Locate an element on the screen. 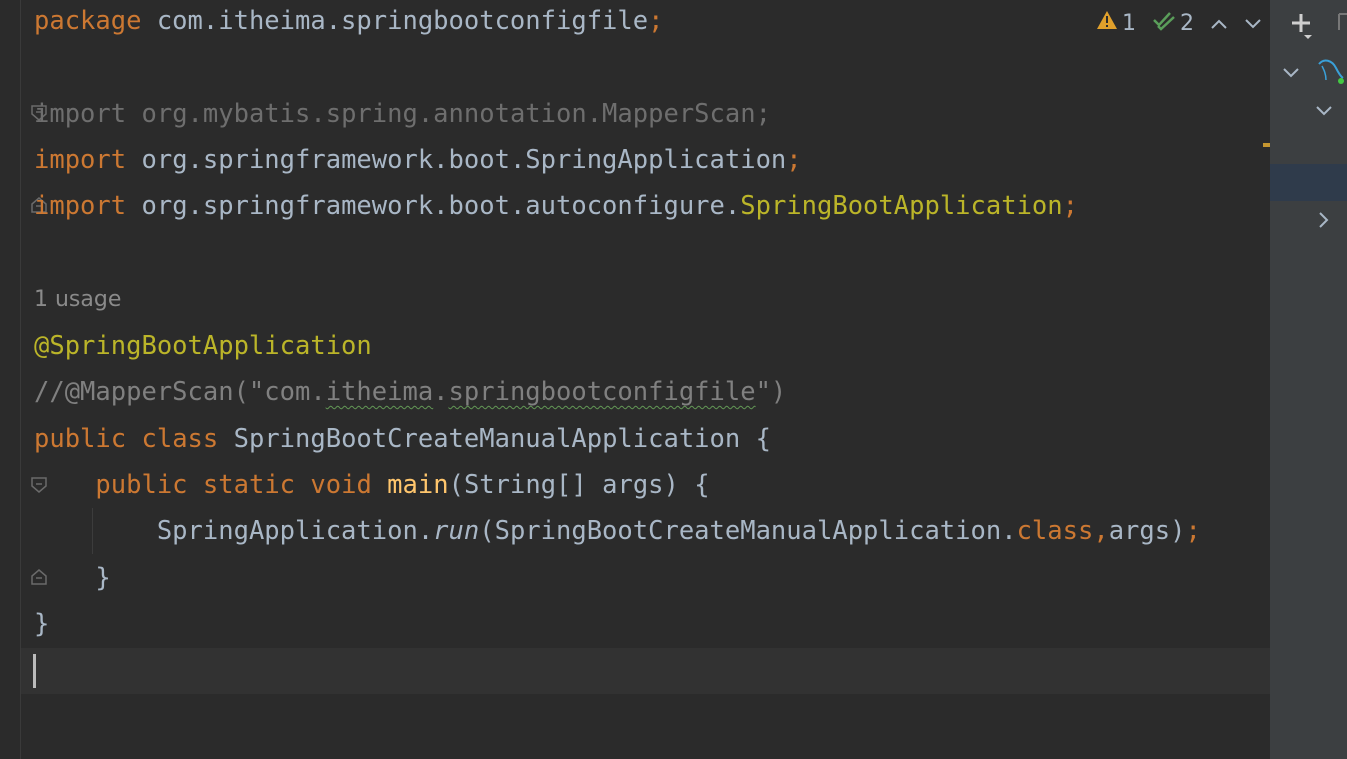 This screenshot has height=759, width=1347. selected-tree-row is located at coordinates (1308, 182).